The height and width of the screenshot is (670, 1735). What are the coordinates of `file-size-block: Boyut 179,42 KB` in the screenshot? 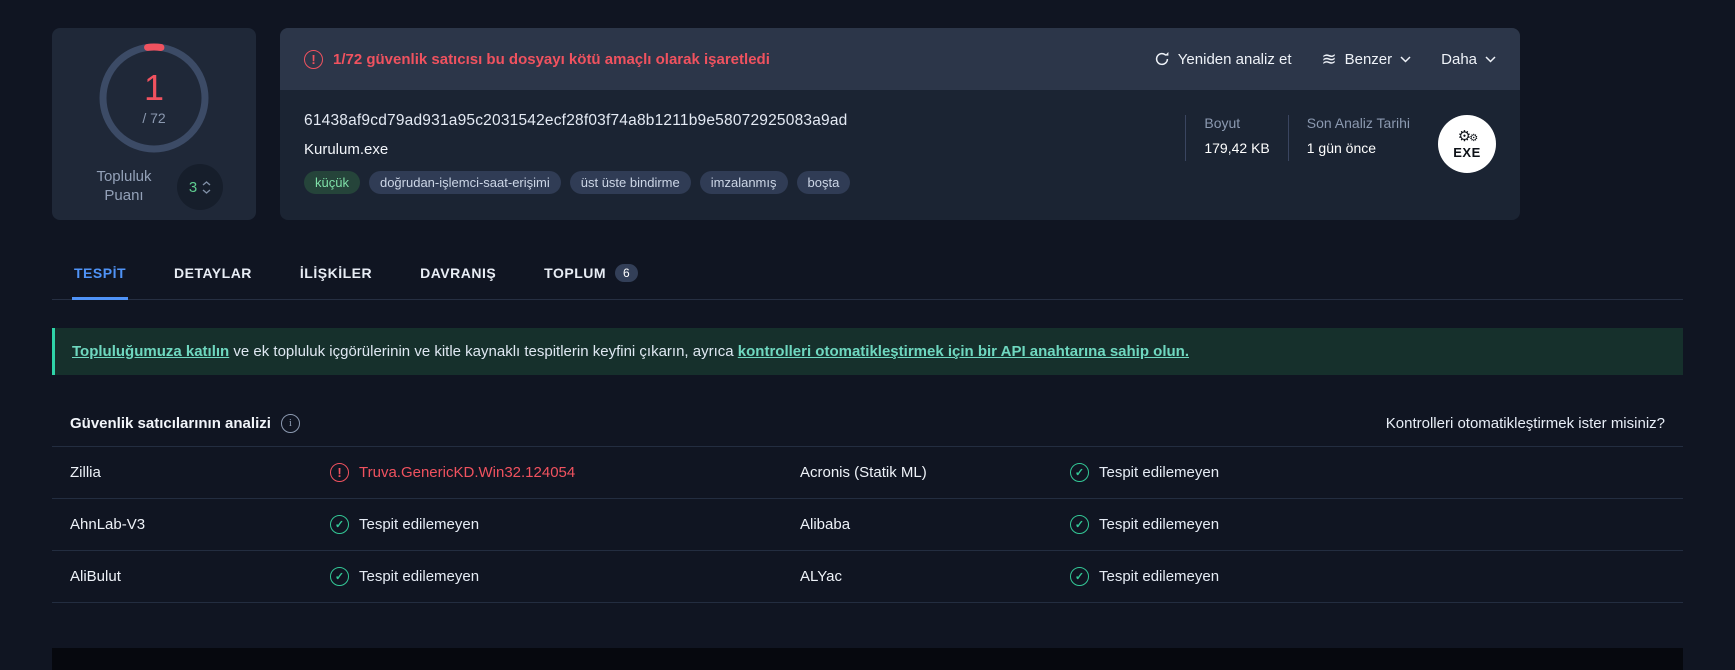 It's located at (1236, 135).